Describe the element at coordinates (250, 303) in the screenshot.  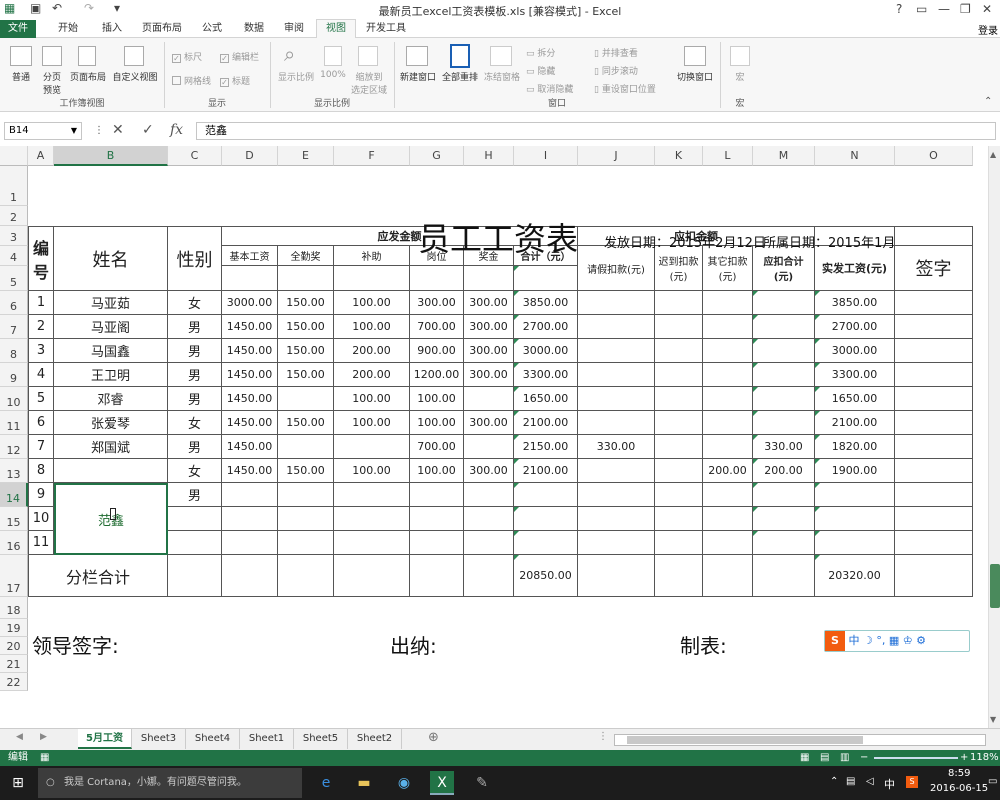
I see `cell-basic: 3000.00` at that location.